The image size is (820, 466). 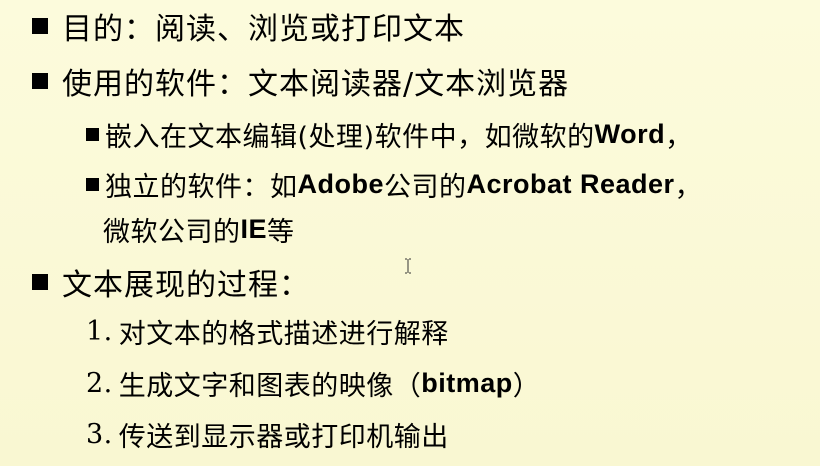 What do you see at coordinates (263, 29) in the screenshot?
I see `bullet-text: 目的：阅读、浏览或打印文本` at bounding box center [263, 29].